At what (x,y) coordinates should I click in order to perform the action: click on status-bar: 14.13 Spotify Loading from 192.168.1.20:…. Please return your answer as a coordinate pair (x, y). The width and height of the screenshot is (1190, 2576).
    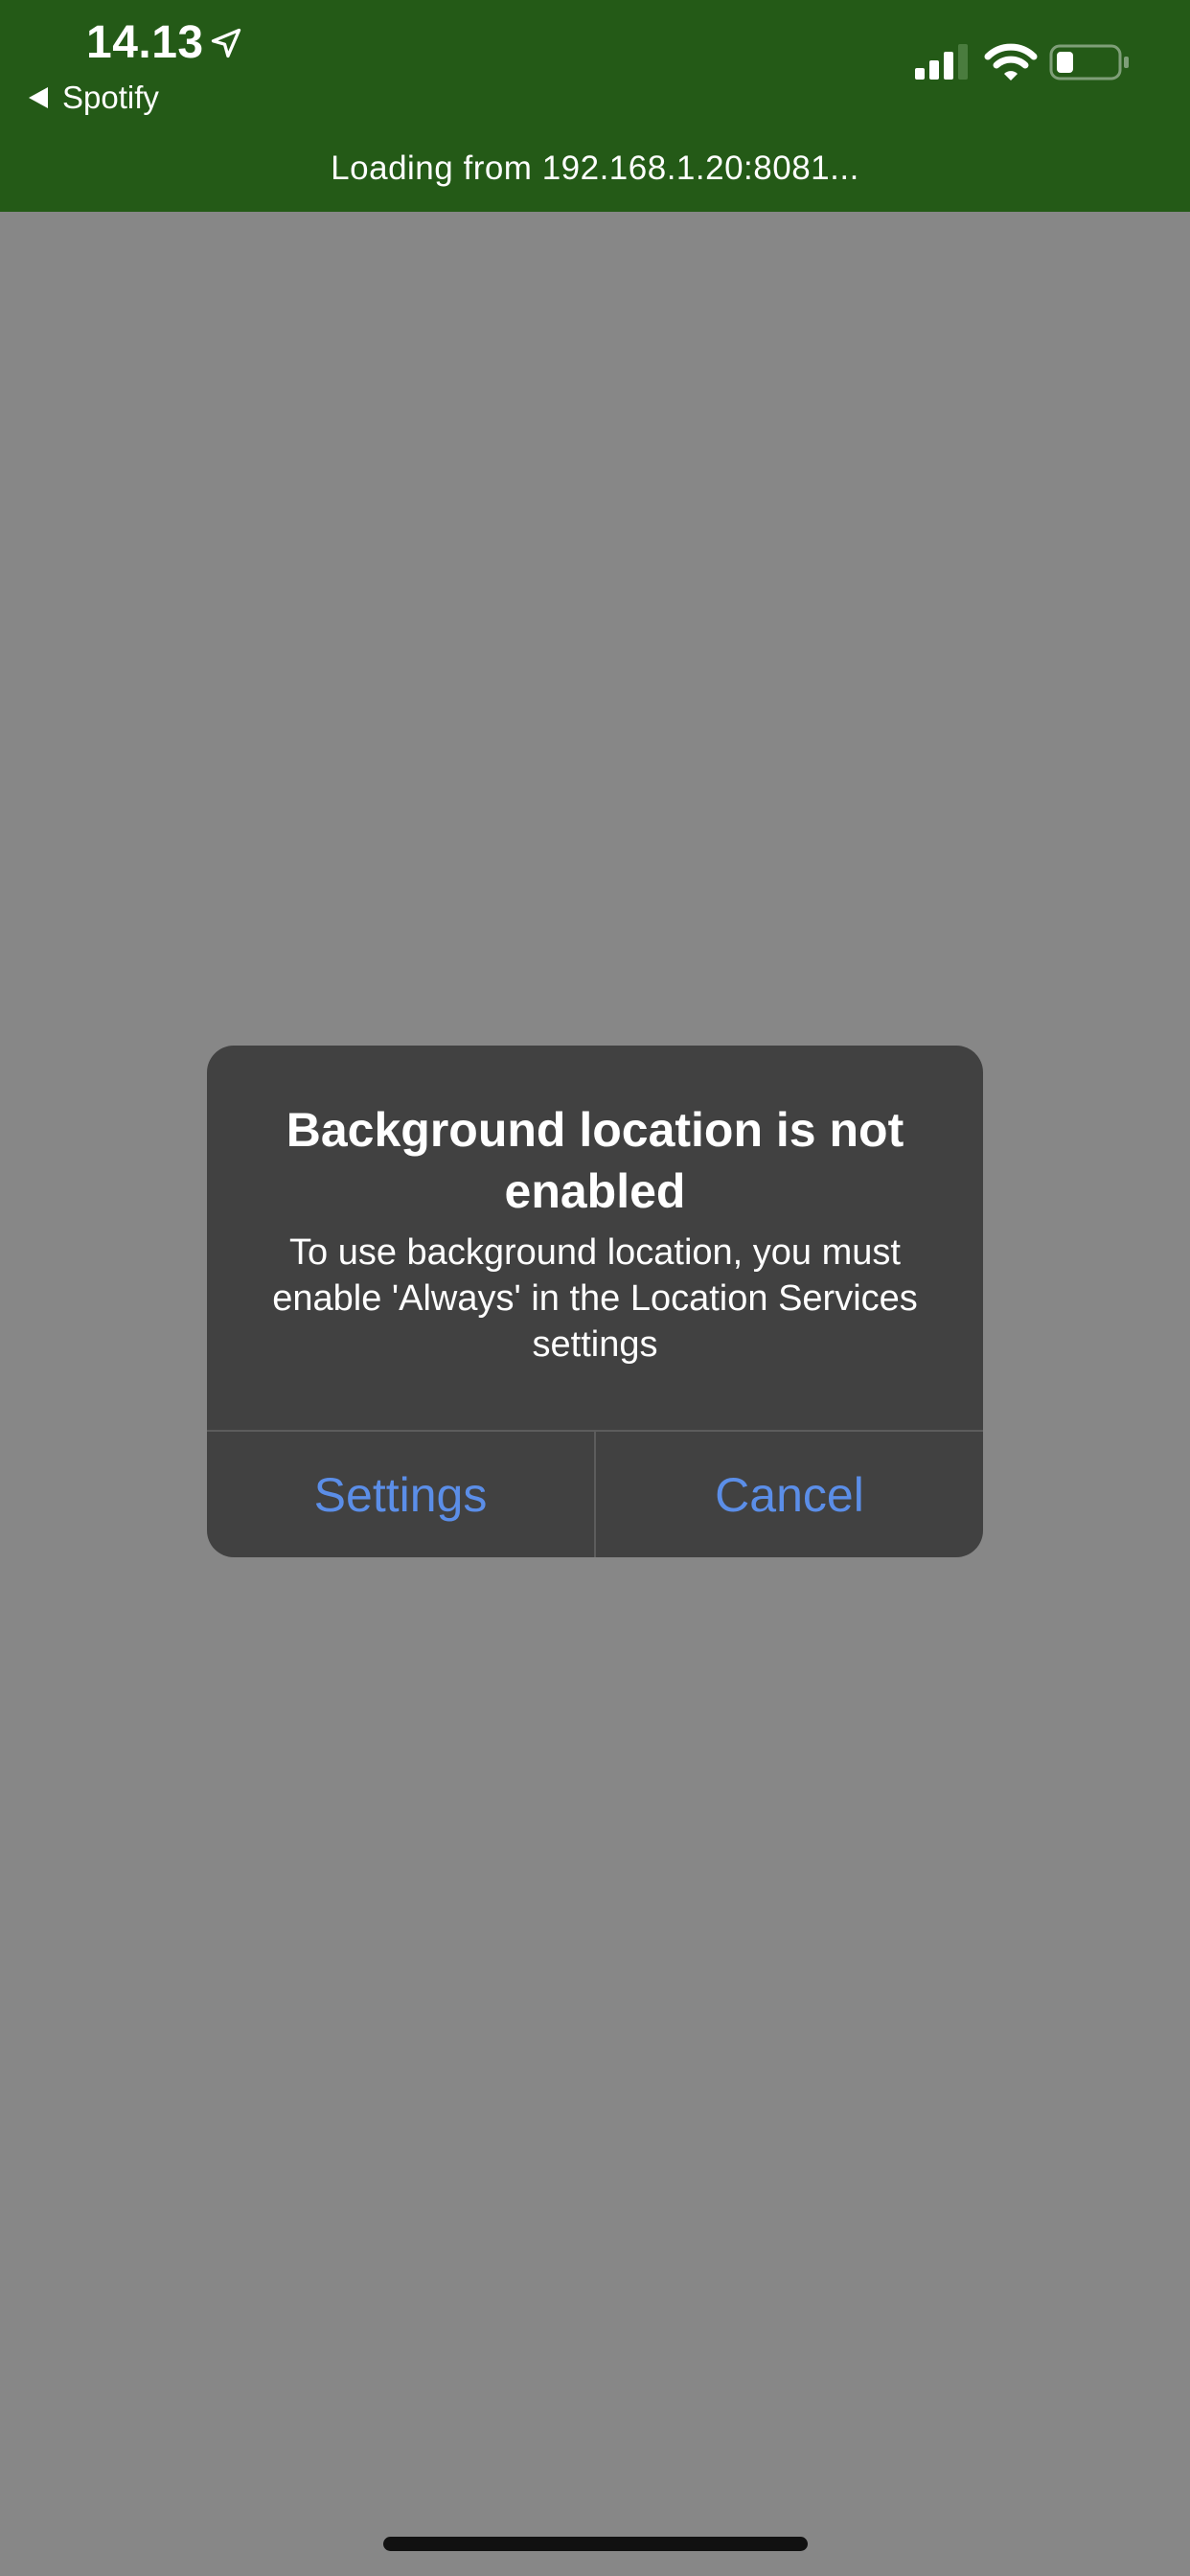
    Looking at the image, I should click on (595, 106).